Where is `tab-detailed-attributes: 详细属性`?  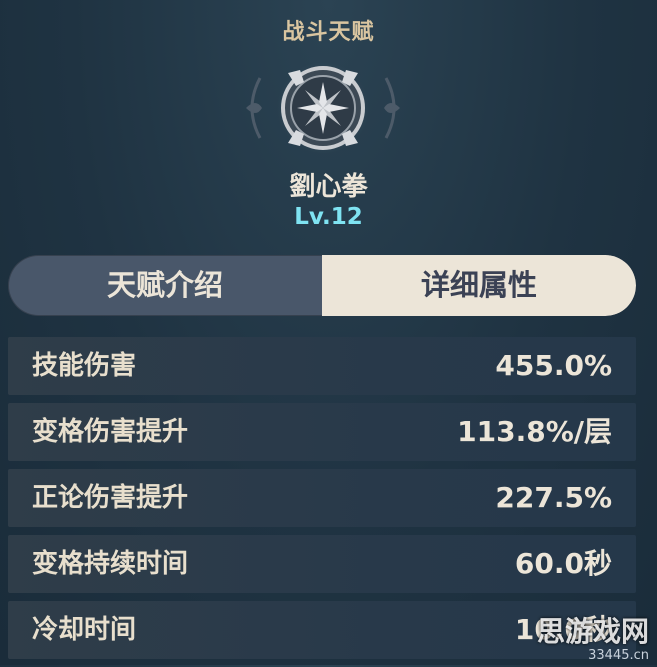
tab-detailed-attributes: 详细属性 is located at coordinates (479, 285).